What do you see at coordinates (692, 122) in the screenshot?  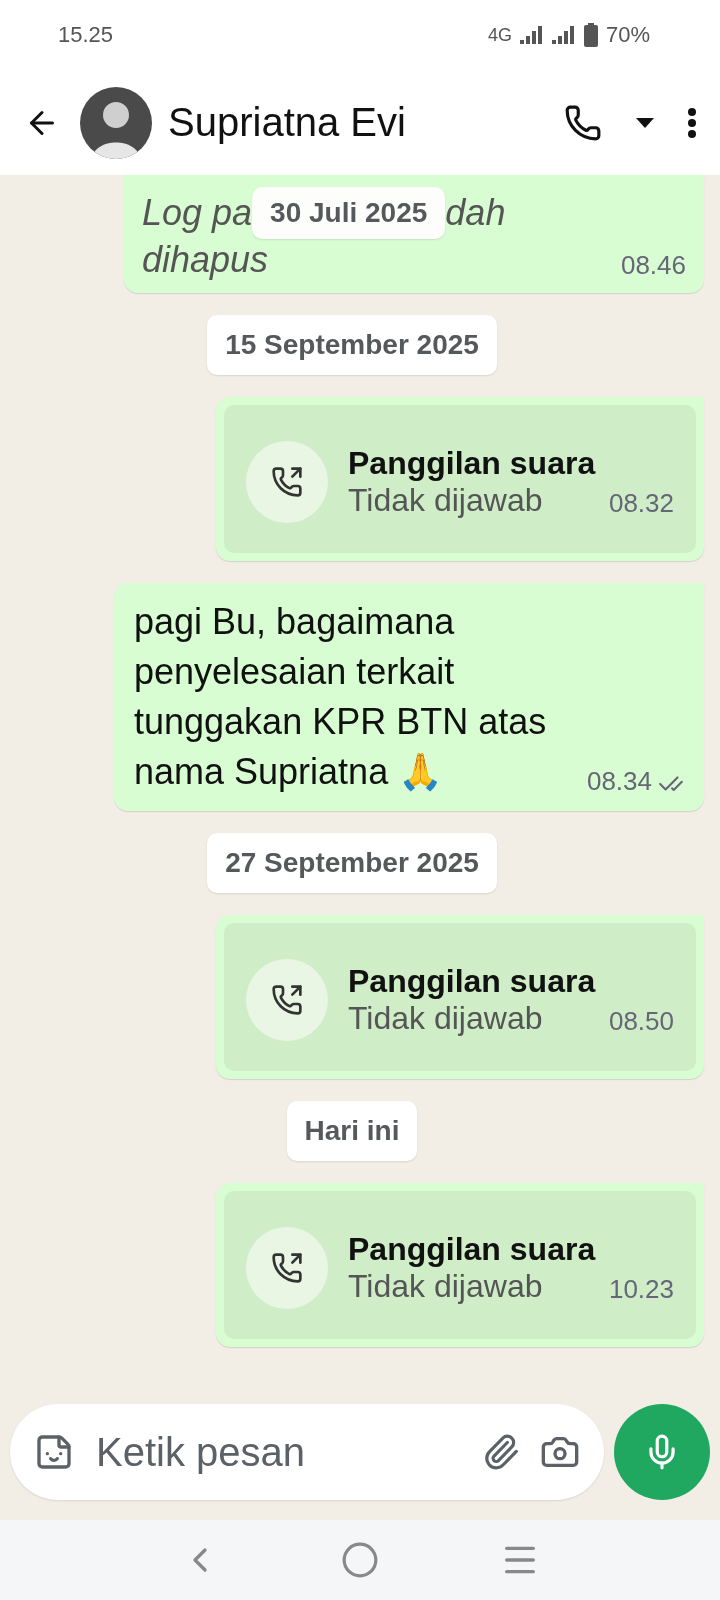 I see `more-icon` at bounding box center [692, 122].